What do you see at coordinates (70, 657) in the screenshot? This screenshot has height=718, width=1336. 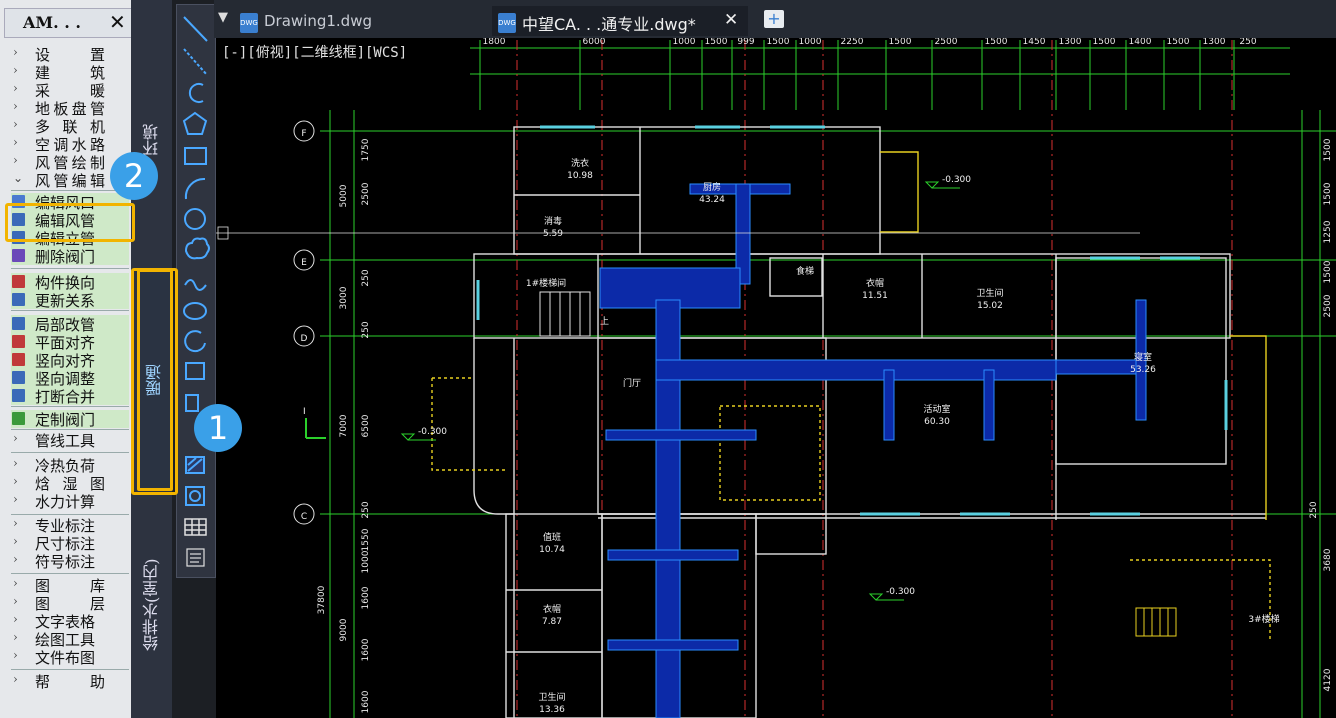 I see `menu-item: › 文件布图` at bounding box center [70, 657].